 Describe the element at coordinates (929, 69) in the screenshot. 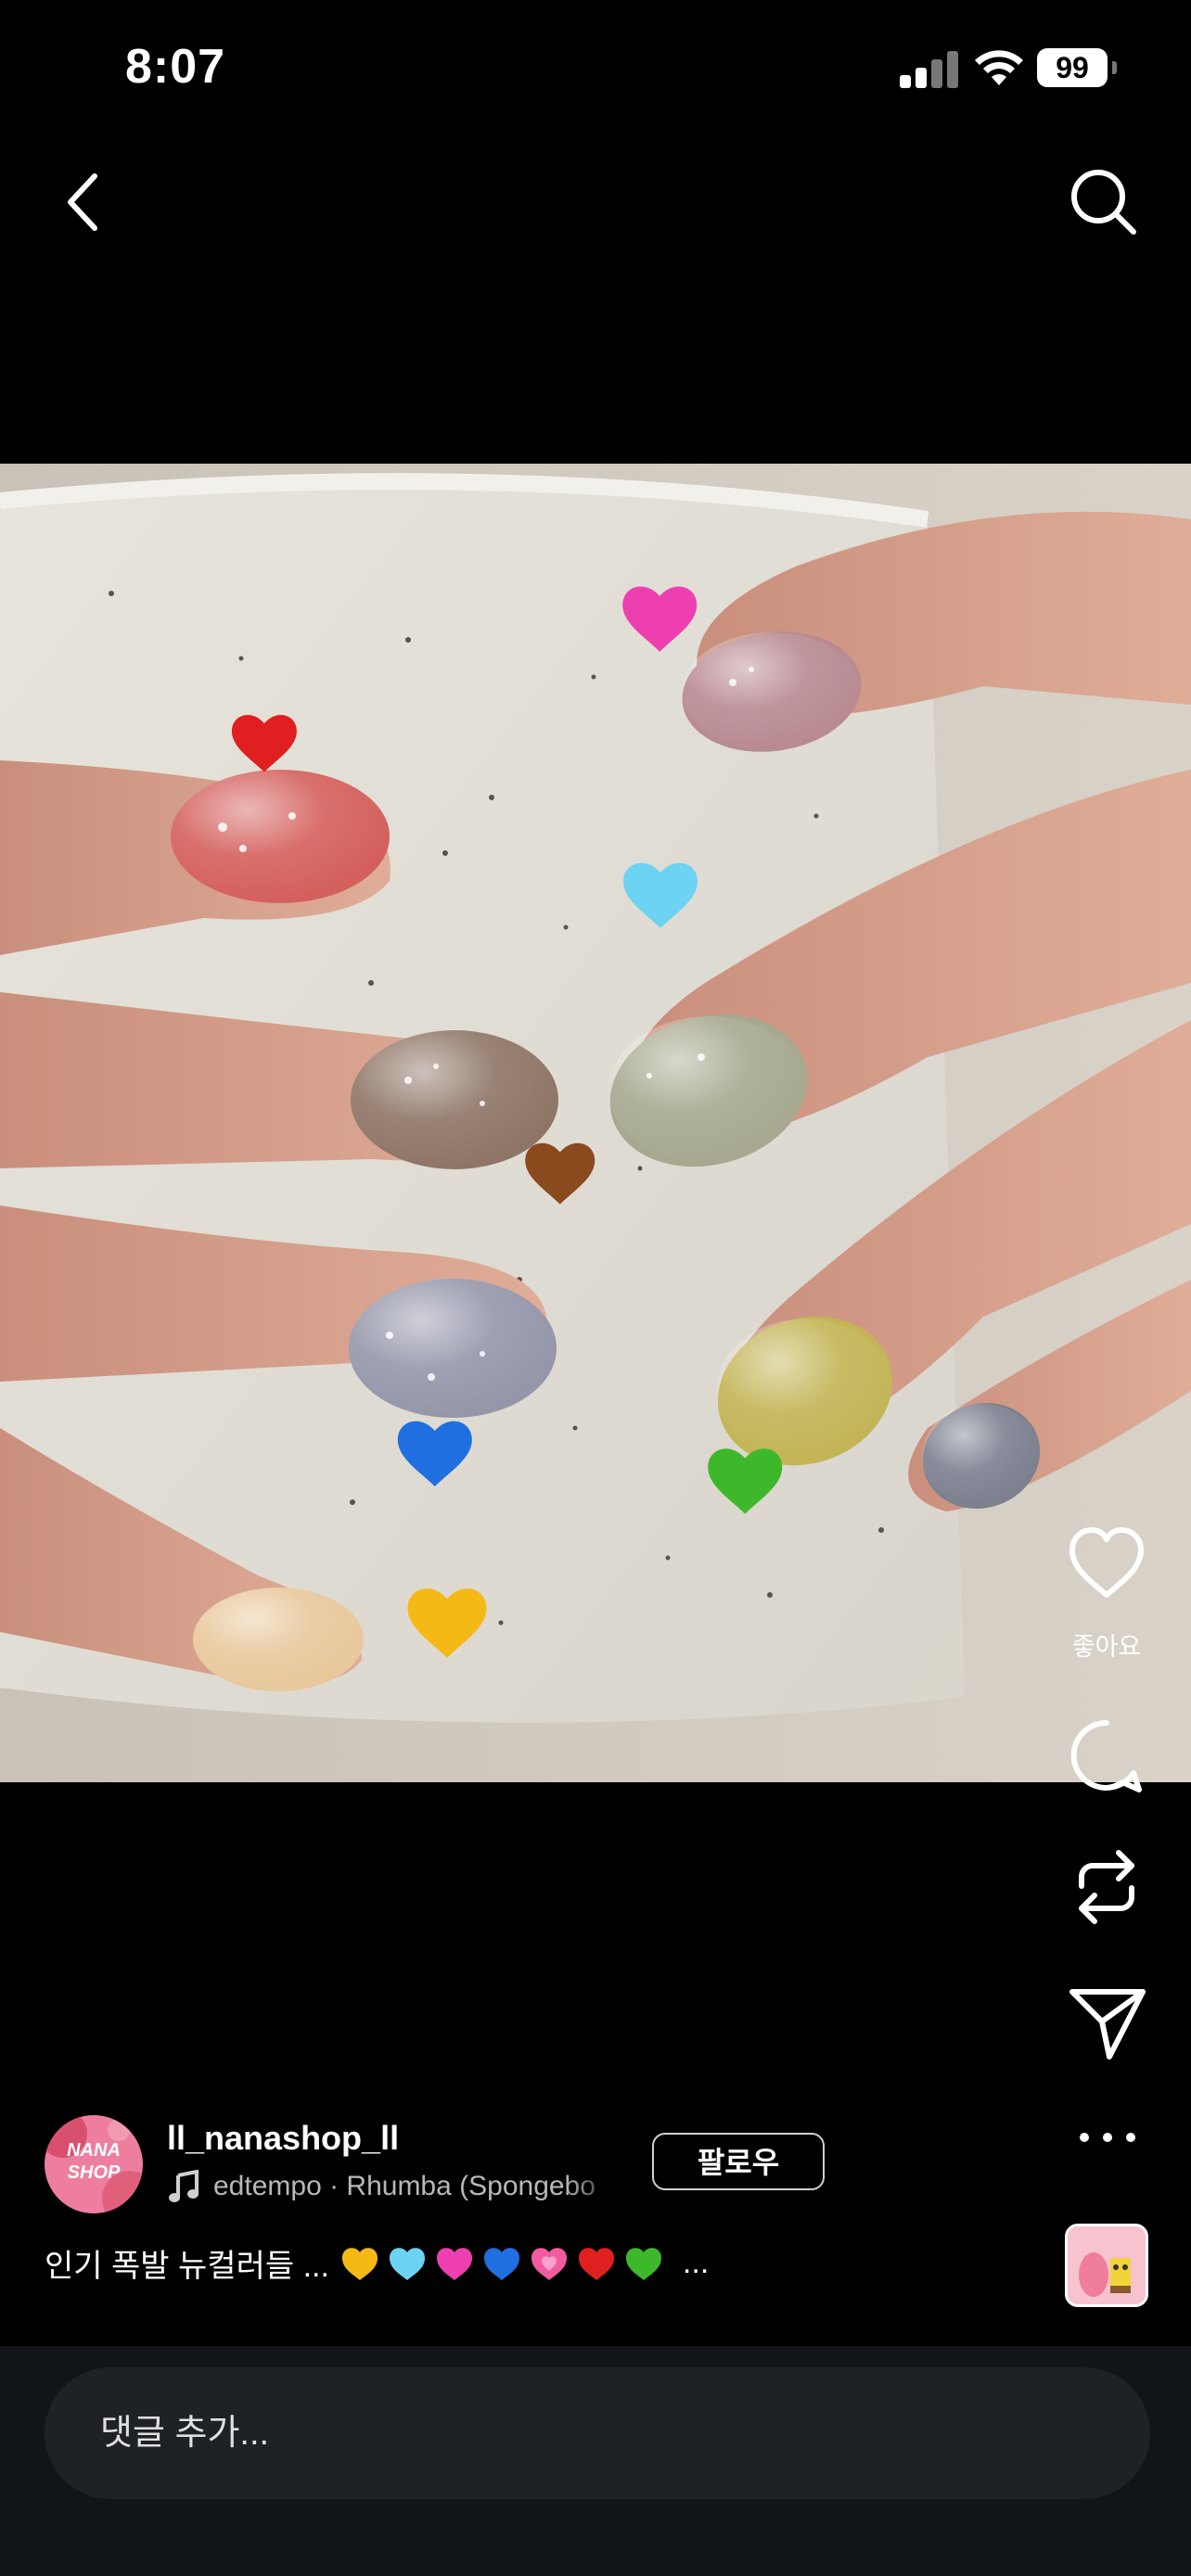

I see `cellular-signal-icon` at that location.